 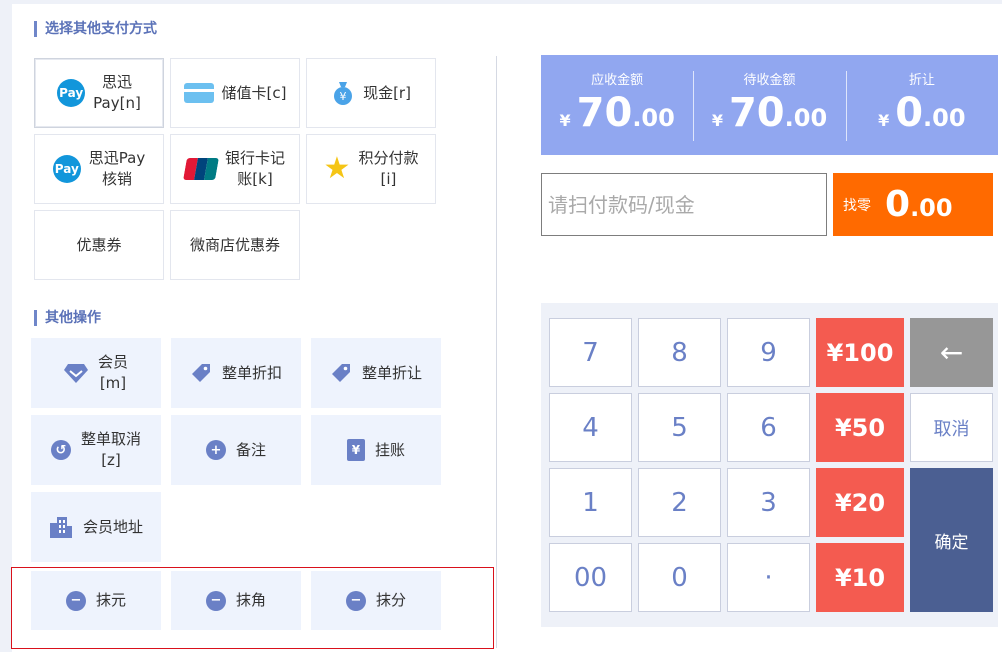 I want to click on pay-method-label: 现金[r], so click(x=387, y=92).